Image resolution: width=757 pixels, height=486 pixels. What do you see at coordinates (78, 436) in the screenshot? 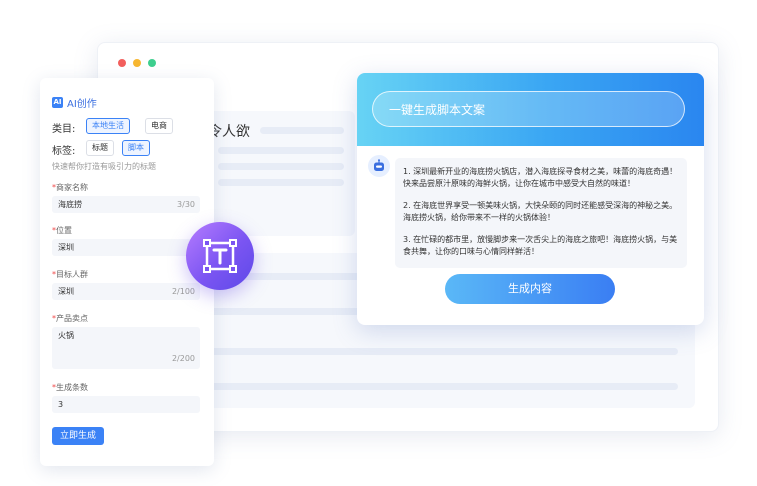
I see `generate-now-button: 立即生成` at bounding box center [78, 436].